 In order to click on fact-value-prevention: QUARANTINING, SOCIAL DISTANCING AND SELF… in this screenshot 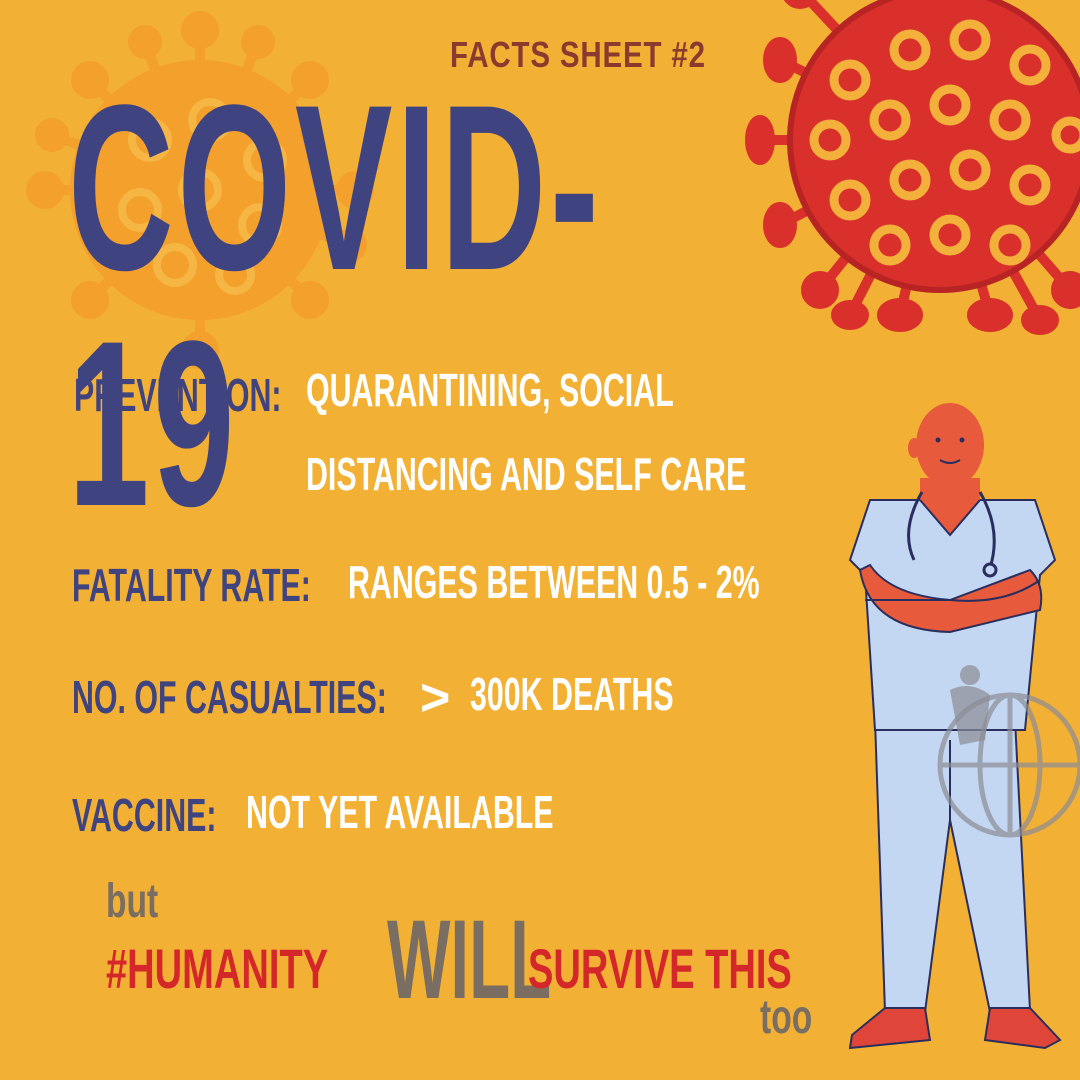, I will do `click(526, 432)`.